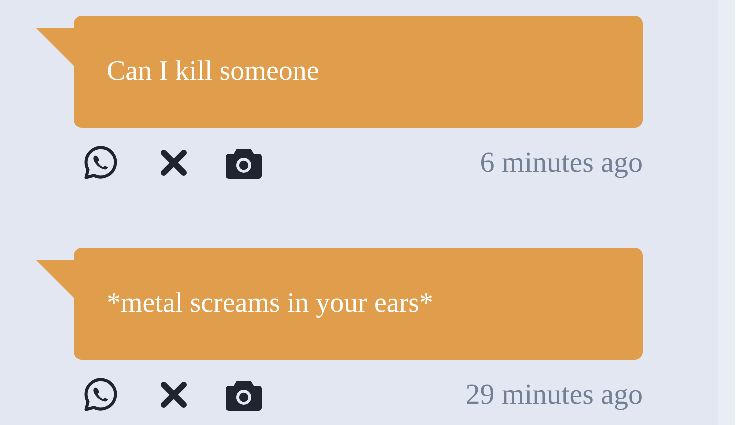 This screenshot has width=750, height=425. I want to click on scrollbar-track, so click(726, 212).